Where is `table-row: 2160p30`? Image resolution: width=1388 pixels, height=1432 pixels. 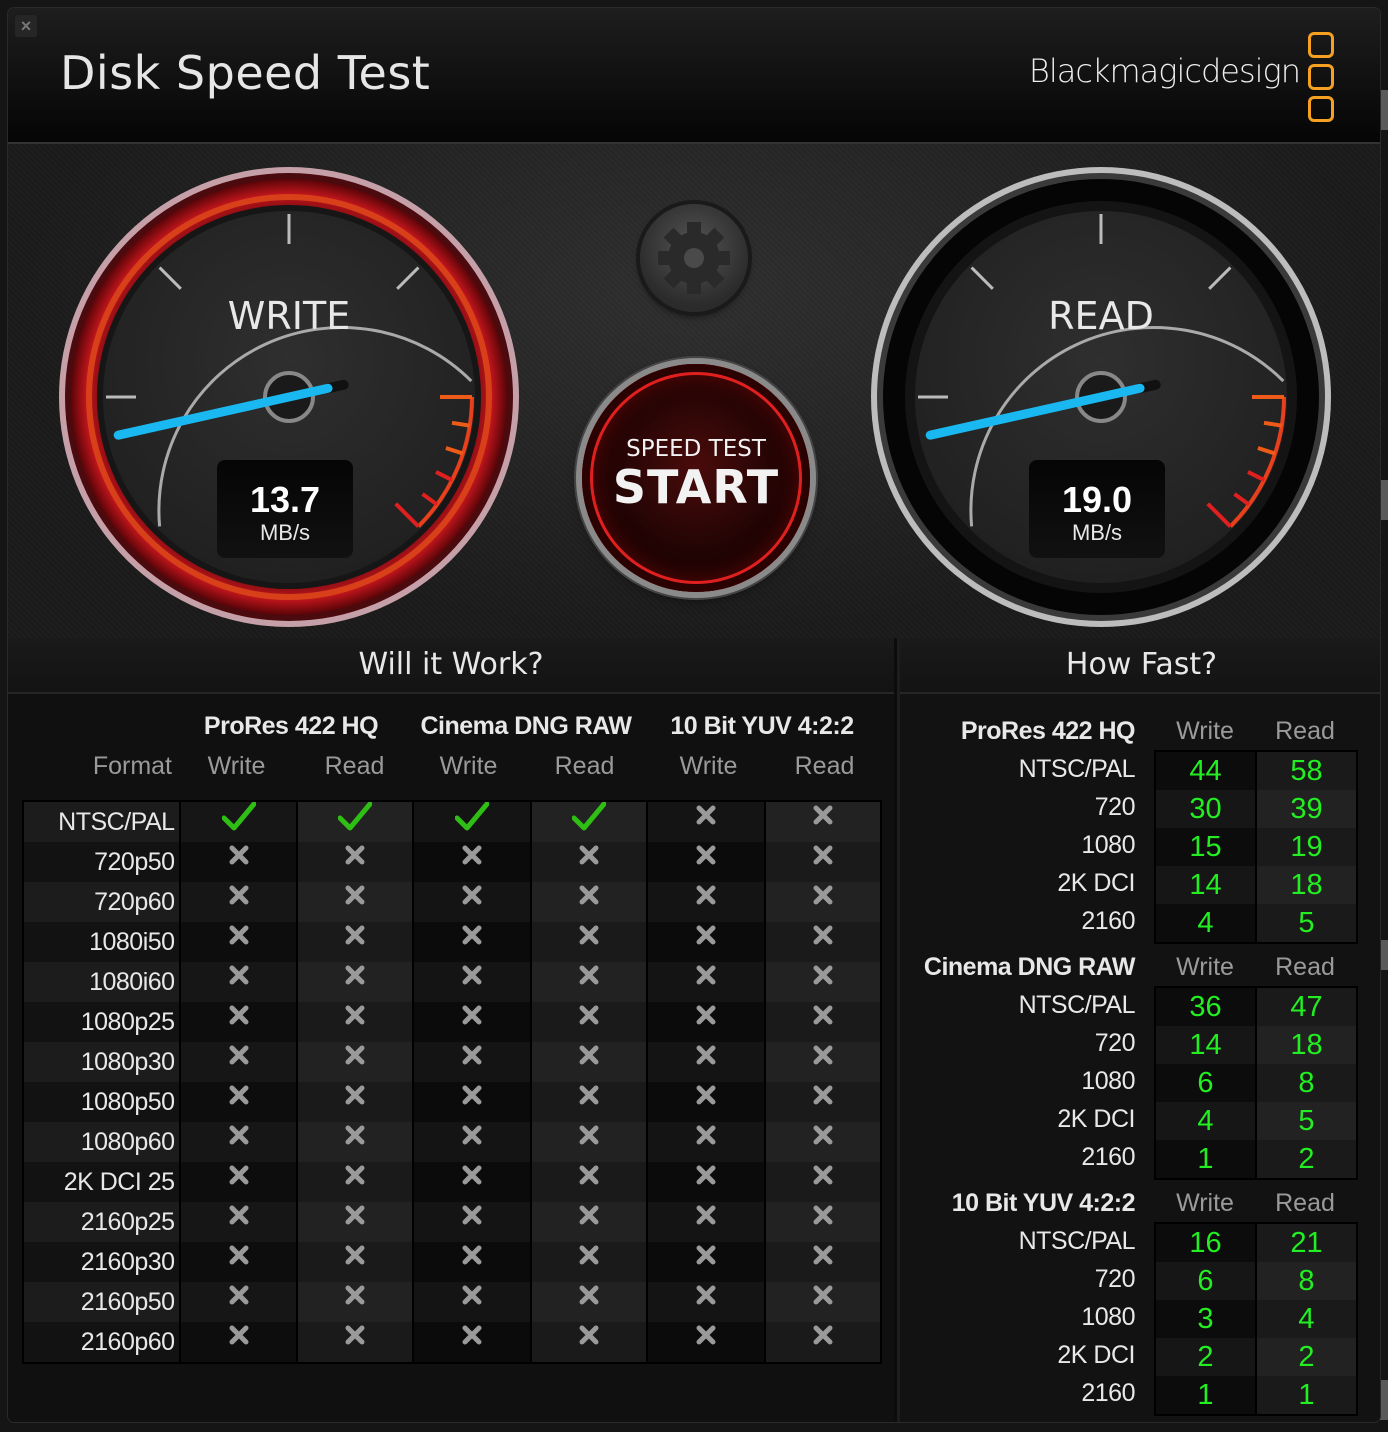 table-row: 2160p30 is located at coordinates (452, 1262).